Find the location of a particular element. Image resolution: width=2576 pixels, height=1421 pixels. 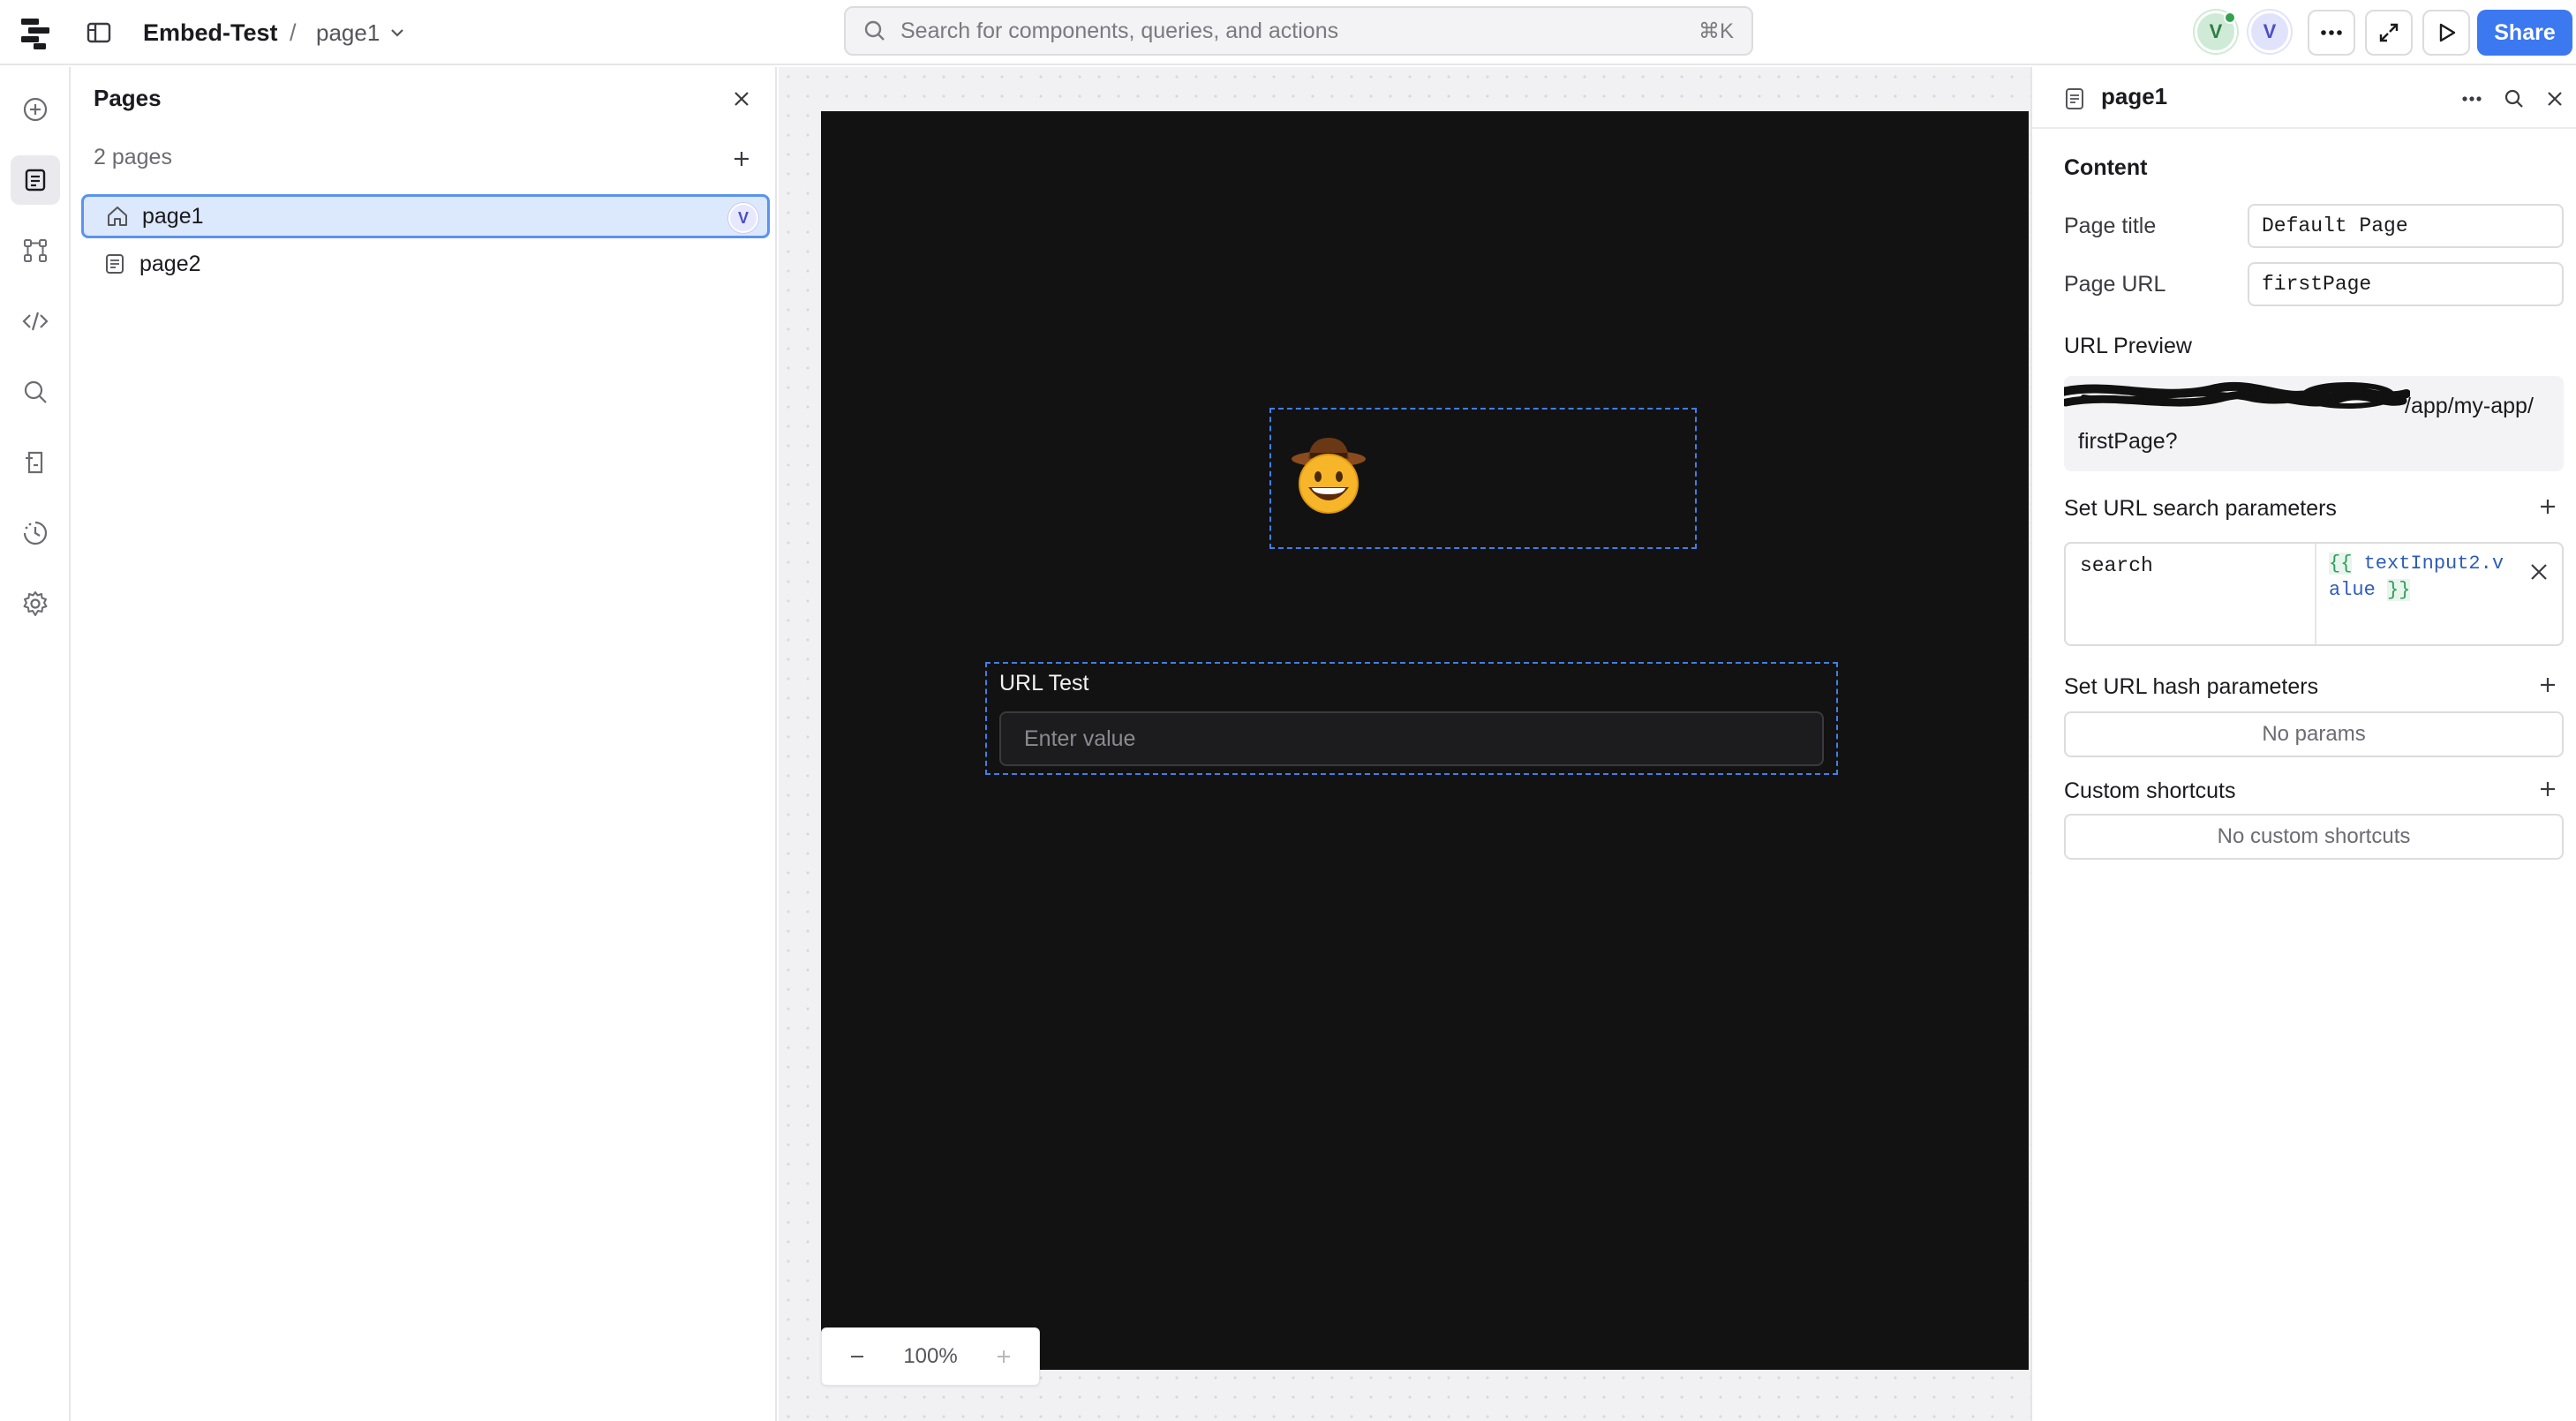

zoom-out-button is located at coordinates (857, 1356).